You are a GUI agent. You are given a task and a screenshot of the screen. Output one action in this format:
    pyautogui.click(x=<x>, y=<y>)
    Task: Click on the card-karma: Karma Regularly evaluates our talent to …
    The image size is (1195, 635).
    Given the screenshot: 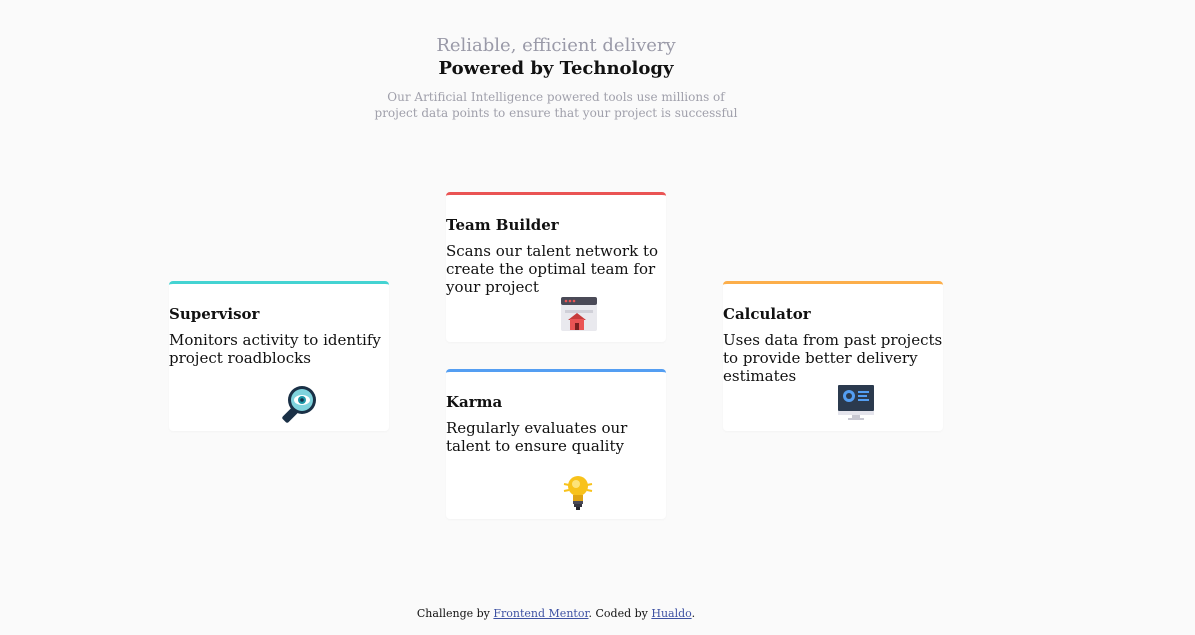 What is the action you would take?
    pyautogui.click(x=556, y=444)
    